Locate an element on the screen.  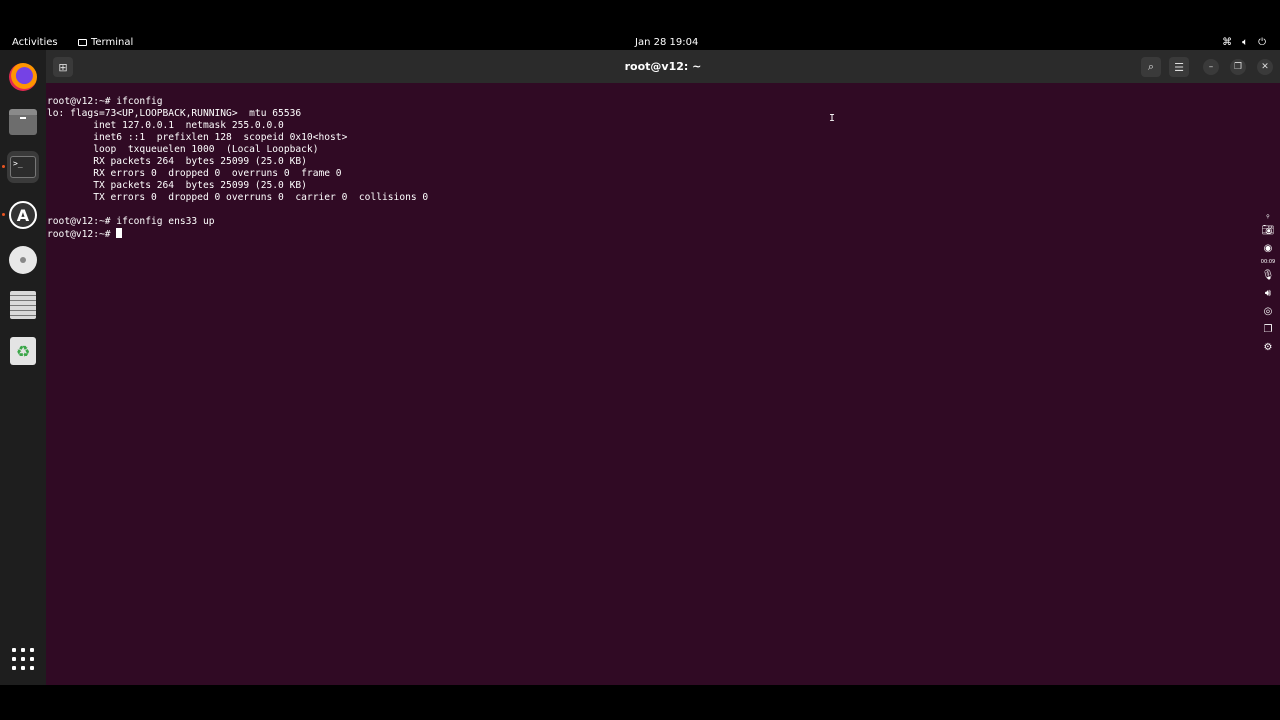
terminal-line: TX packets 264 bytes 25099 (25.0 KB) is located at coordinates (177, 185).